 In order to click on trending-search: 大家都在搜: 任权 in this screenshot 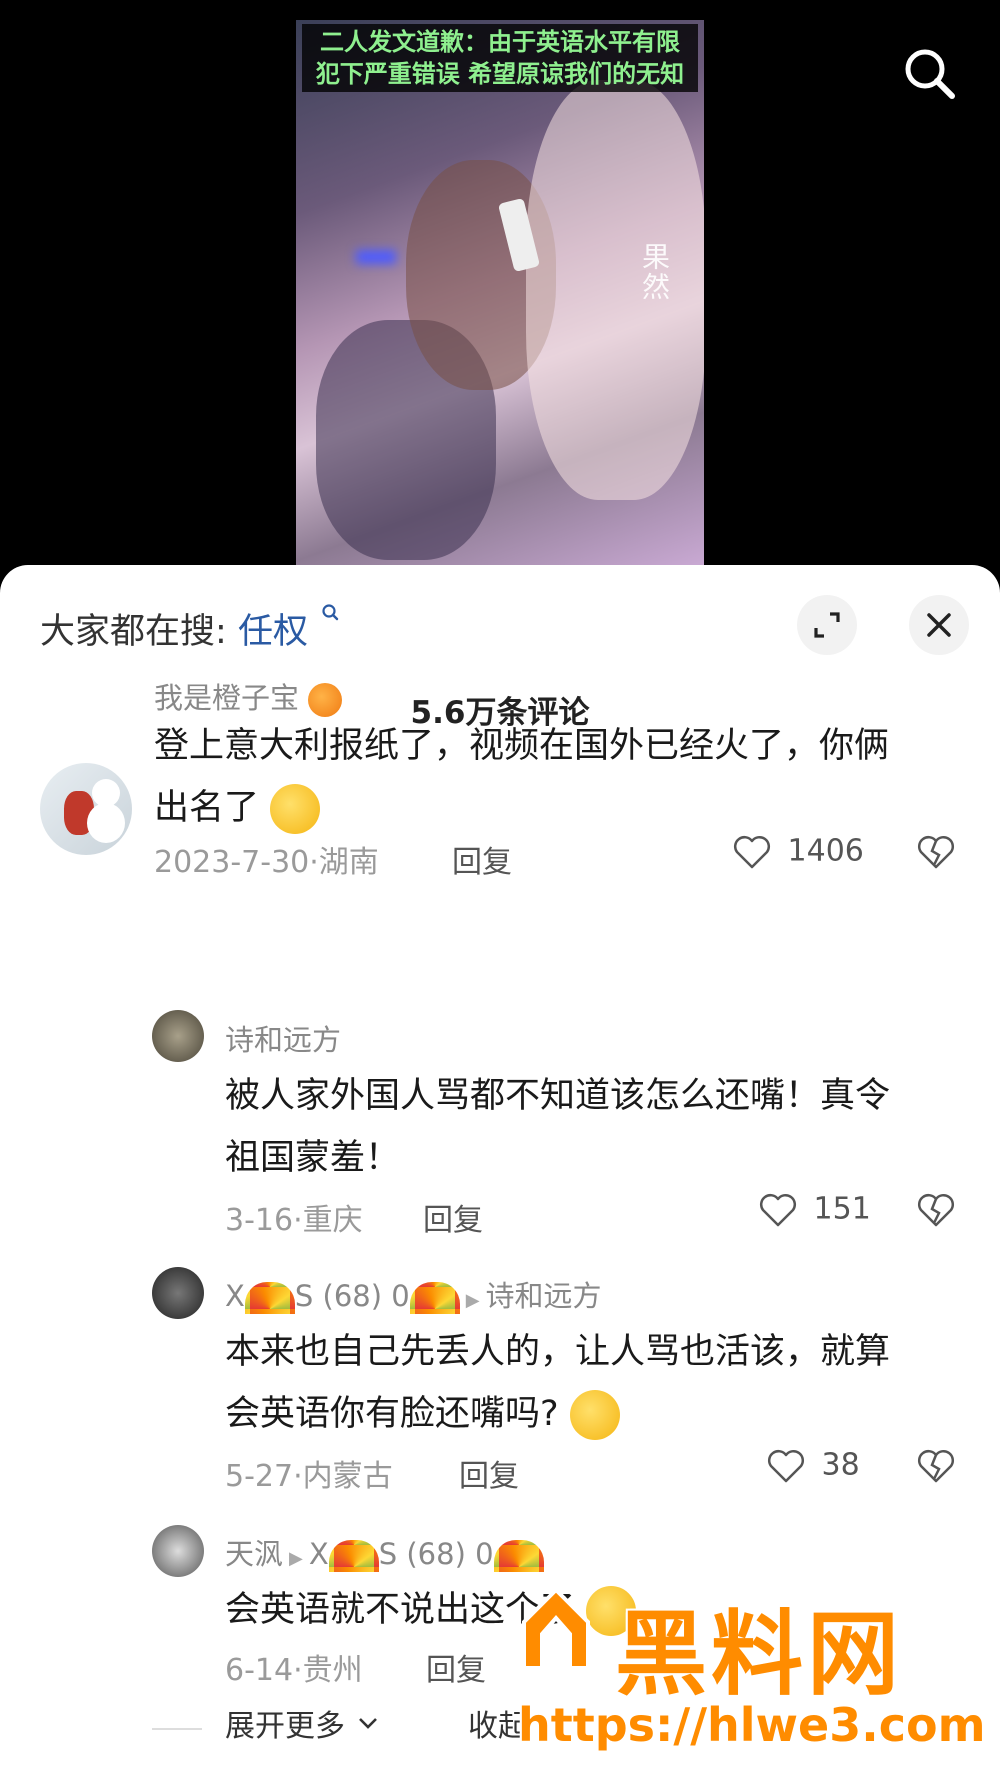, I will do `click(190, 628)`.